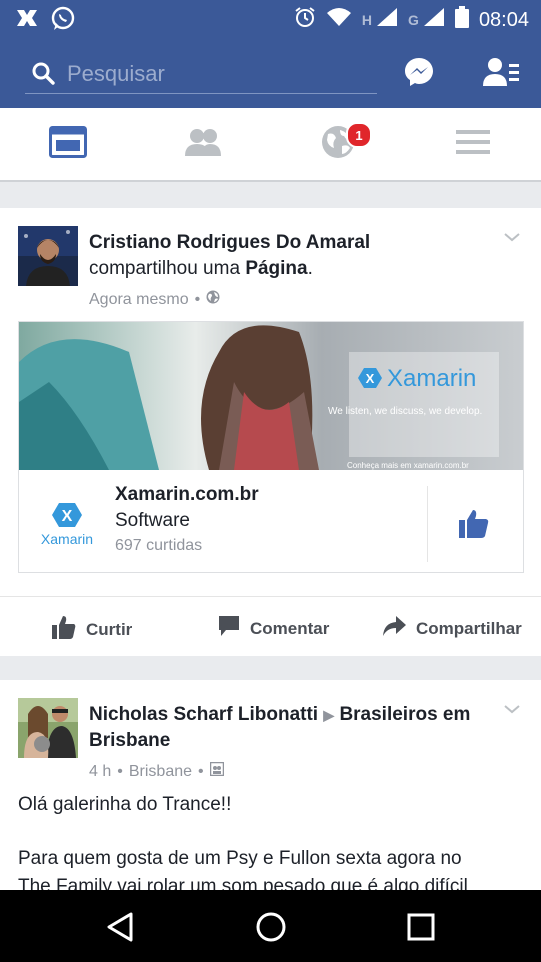 Image resolution: width=541 pixels, height=962 pixels. Describe the element at coordinates (276, 268) in the screenshot. I see `shared-object-link: Página` at that location.